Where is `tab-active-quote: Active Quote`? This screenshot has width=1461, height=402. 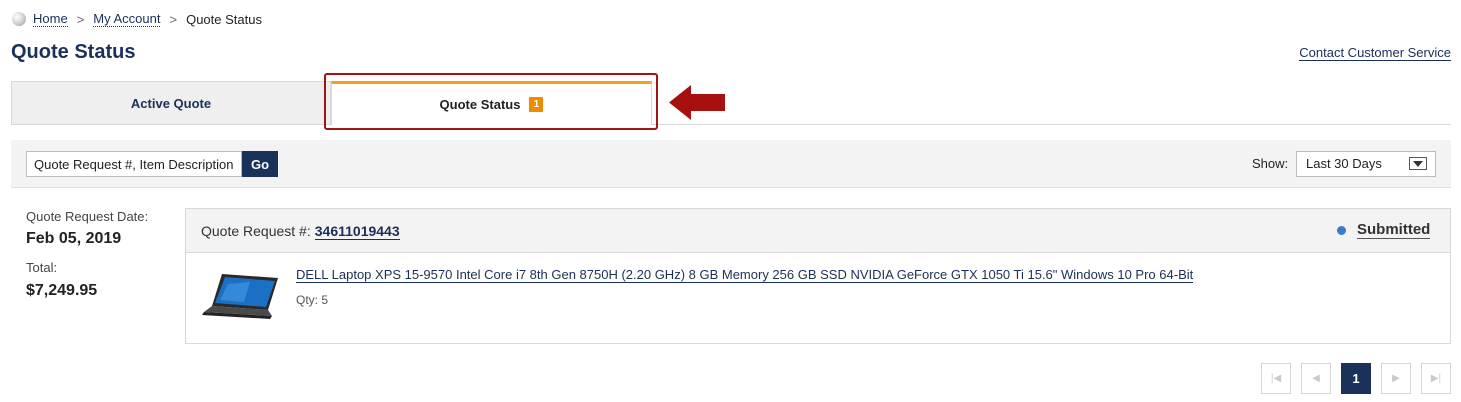
tab-active-quote: Active Quote is located at coordinates (171, 102).